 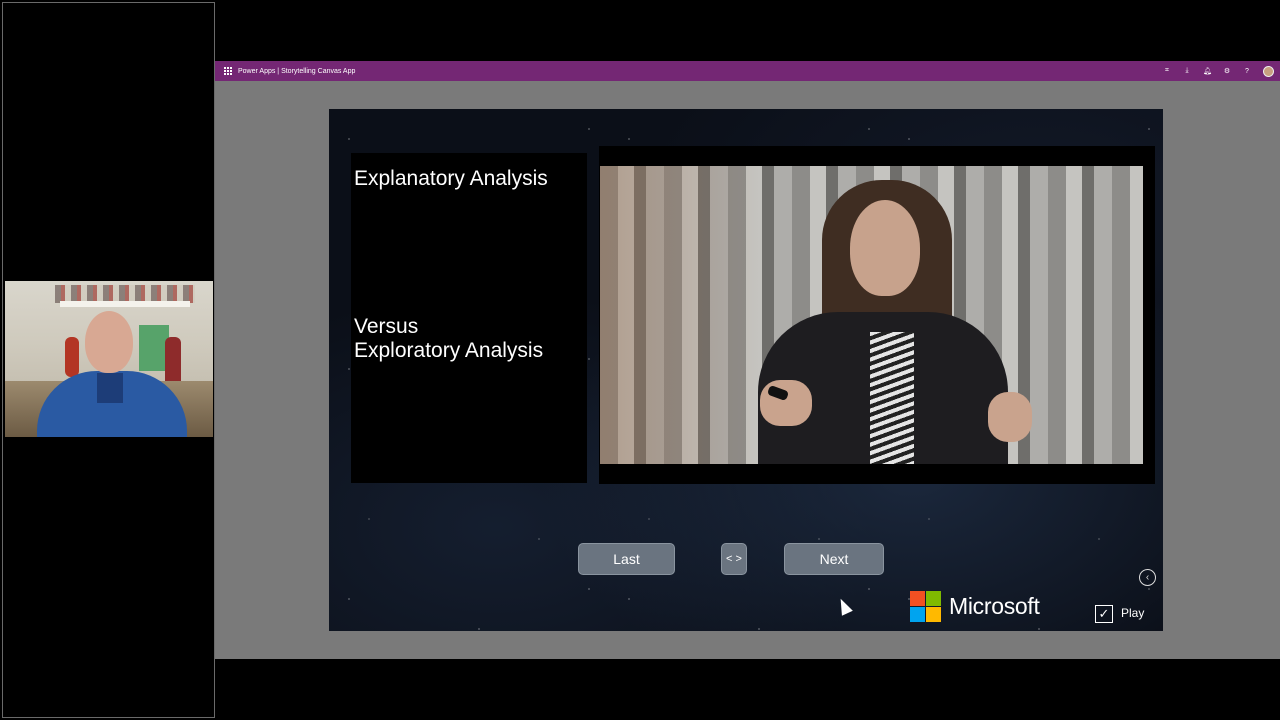 I want to click on slide-heading-explanatory: Explanatory Analysis, so click(x=451, y=178).